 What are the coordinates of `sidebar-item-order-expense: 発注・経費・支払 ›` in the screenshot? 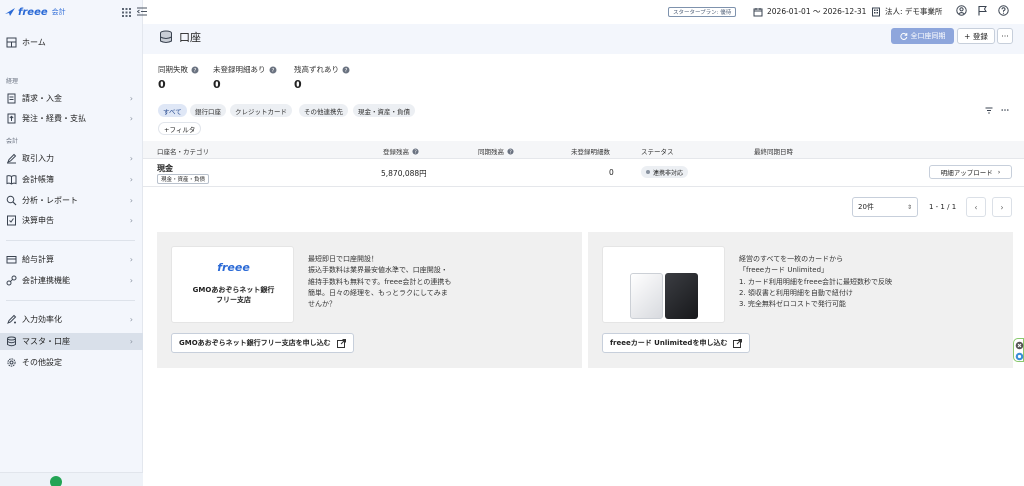 It's located at (71, 118).